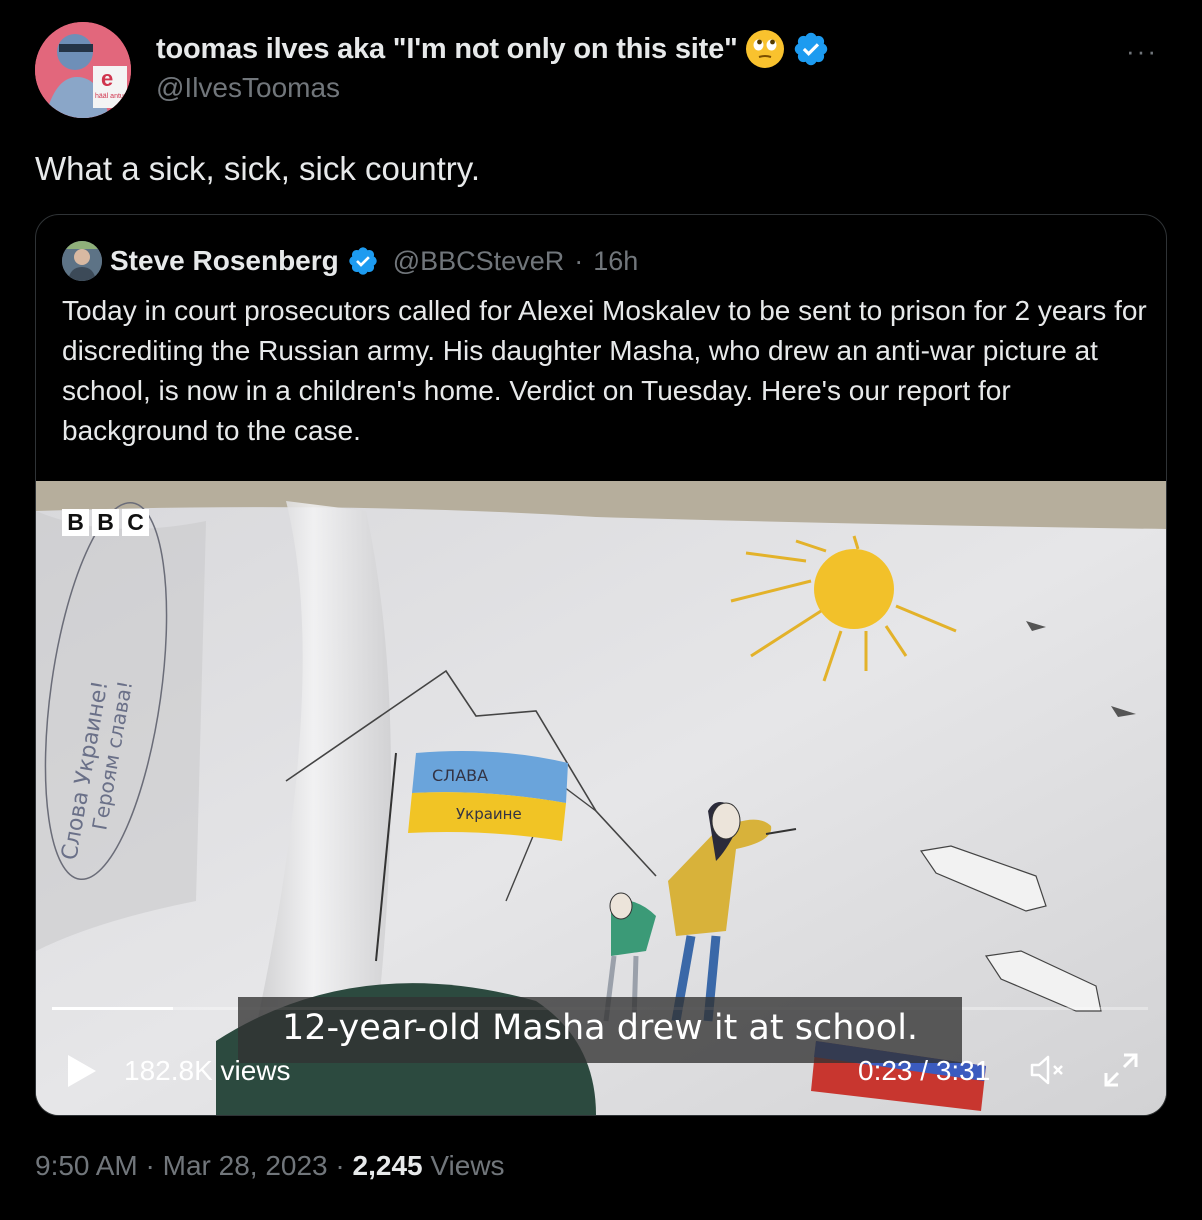 This screenshot has width=1202, height=1220. I want to click on avatar-badge-sub: hääl antud, so click(111, 96).